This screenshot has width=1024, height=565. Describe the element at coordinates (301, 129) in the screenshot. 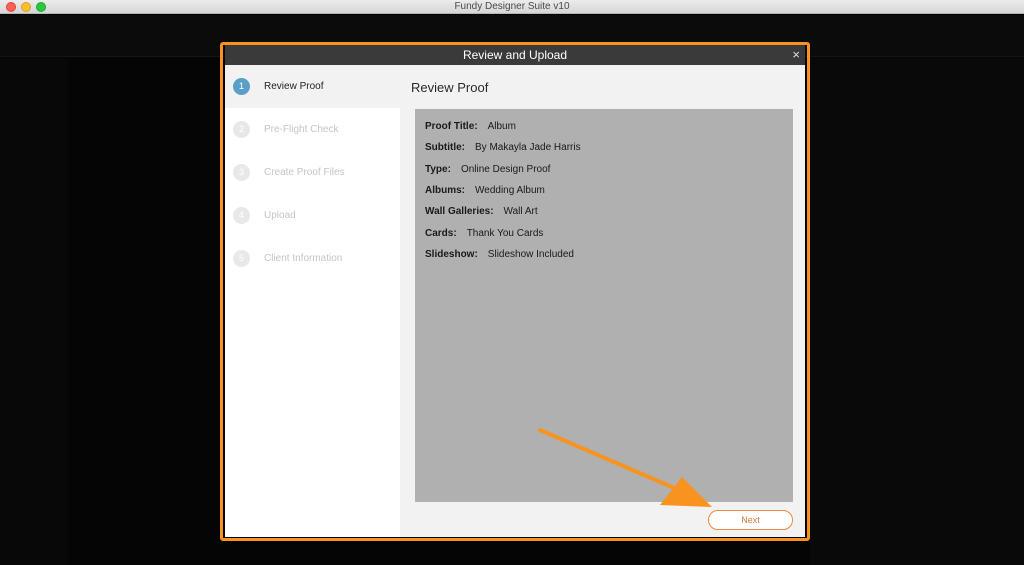

I see `step-label: Pre-Flight Check` at that location.